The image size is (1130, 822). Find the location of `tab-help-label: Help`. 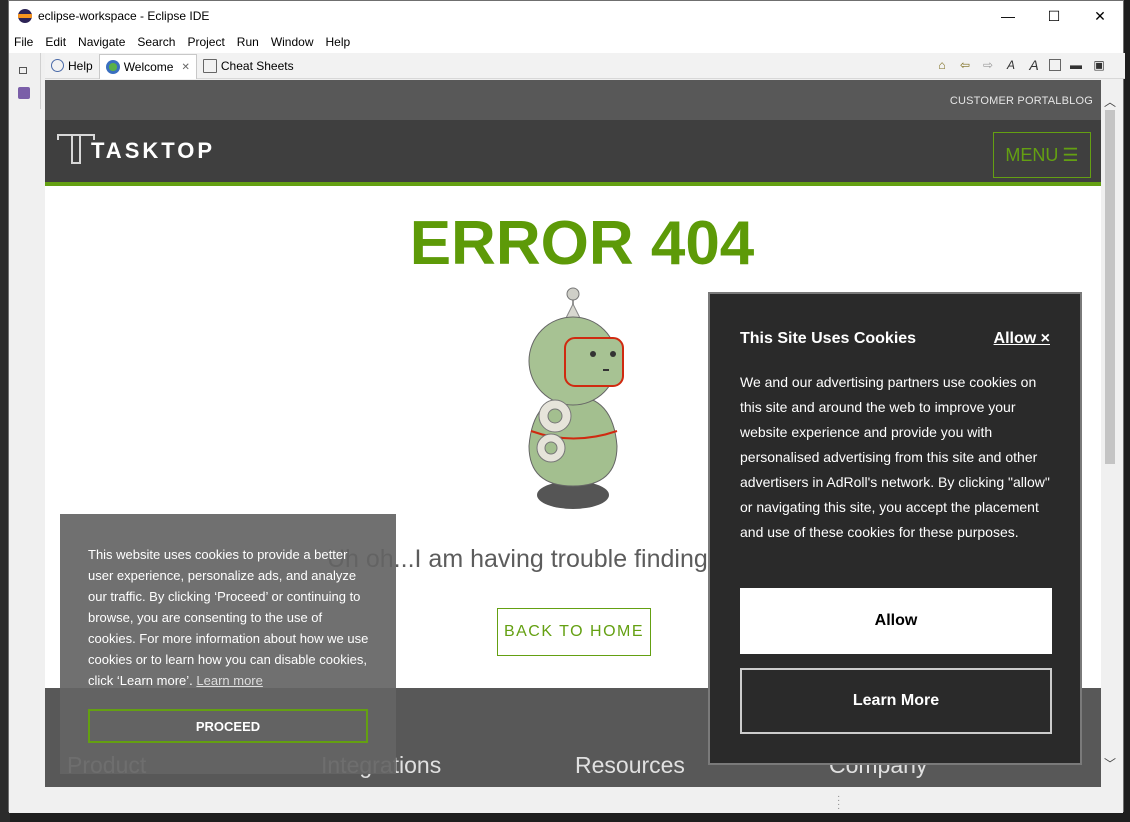

tab-help-label: Help is located at coordinates (80, 65).